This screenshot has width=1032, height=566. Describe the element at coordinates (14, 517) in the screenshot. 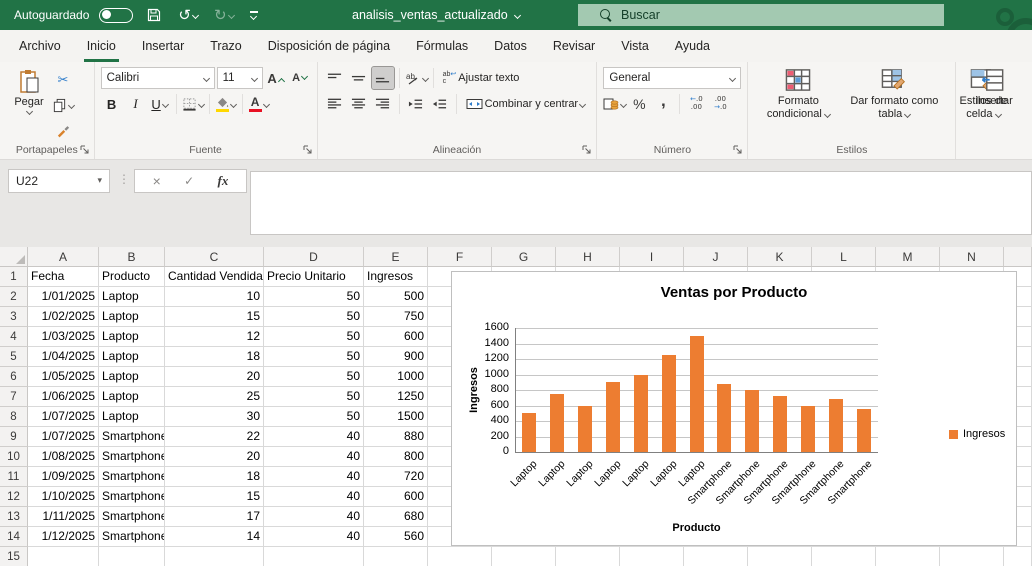

I see `row-header-13: 13` at that location.